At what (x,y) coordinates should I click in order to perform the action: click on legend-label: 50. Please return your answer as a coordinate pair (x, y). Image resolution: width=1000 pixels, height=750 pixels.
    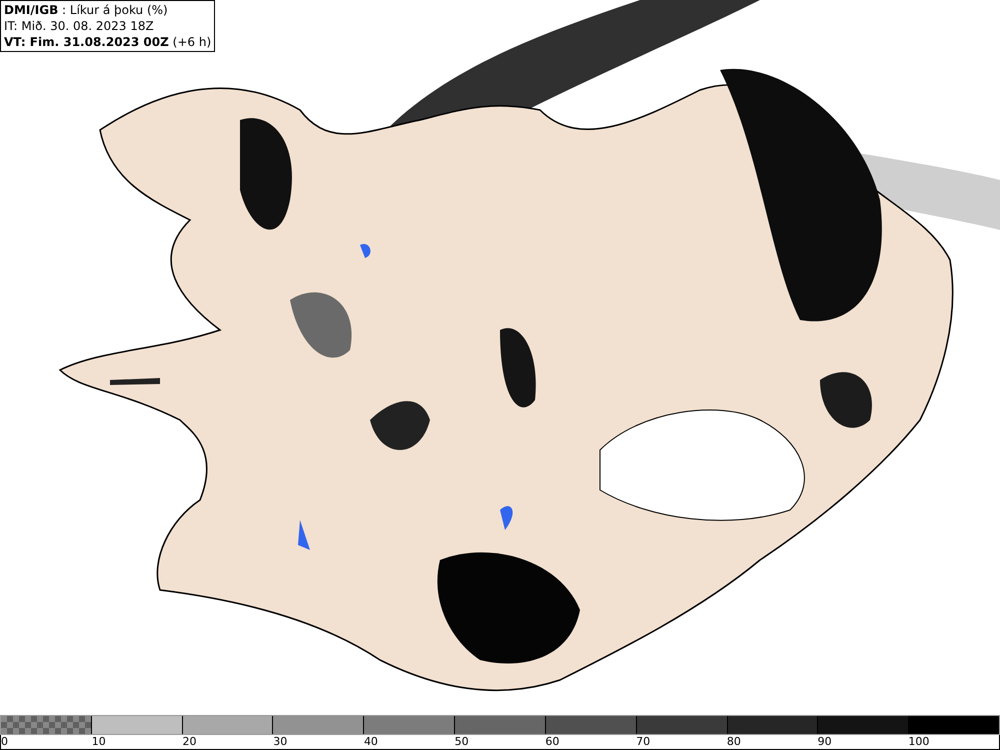
    Looking at the image, I should click on (462, 742).